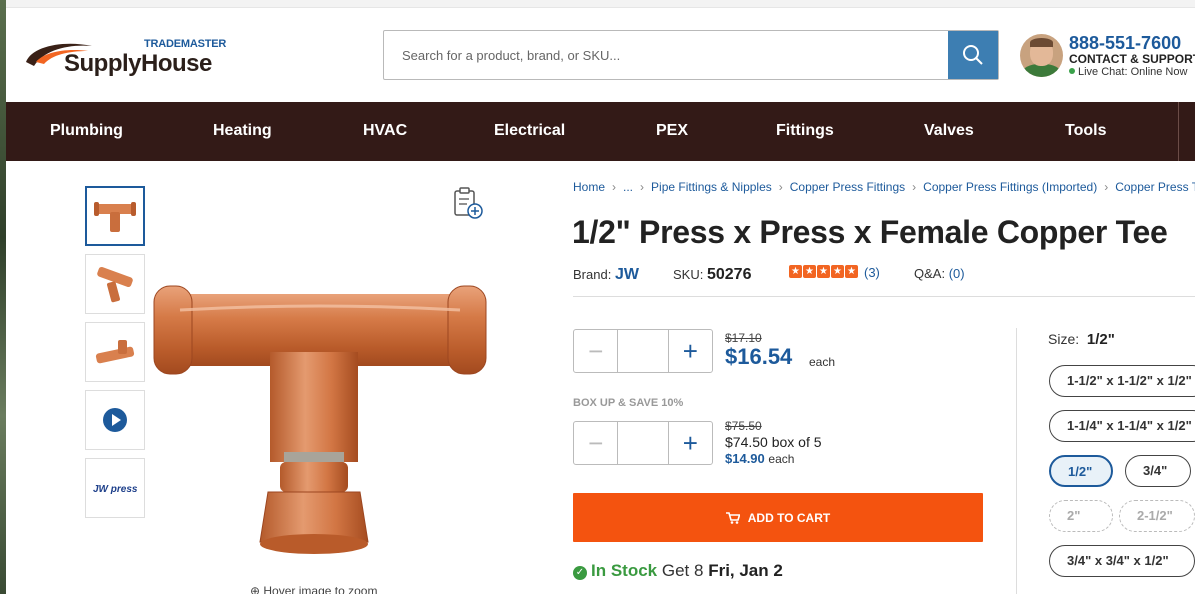 This screenshot has width=1195, height=594. What do you see at coordinates (666, 55) in the screenshot?
I see `search-input` at bounding box center [666, 55].